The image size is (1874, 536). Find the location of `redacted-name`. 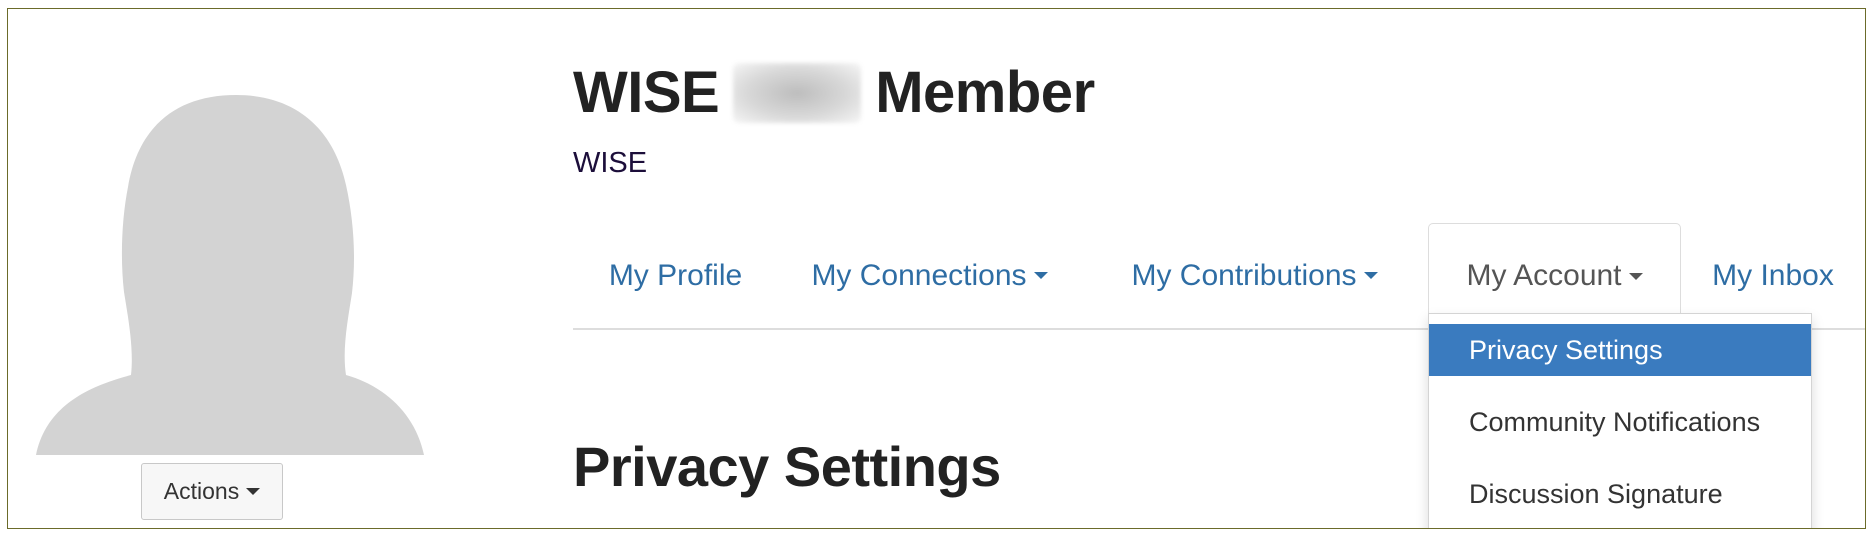

redacted-name is located at coordinates (797, 92).